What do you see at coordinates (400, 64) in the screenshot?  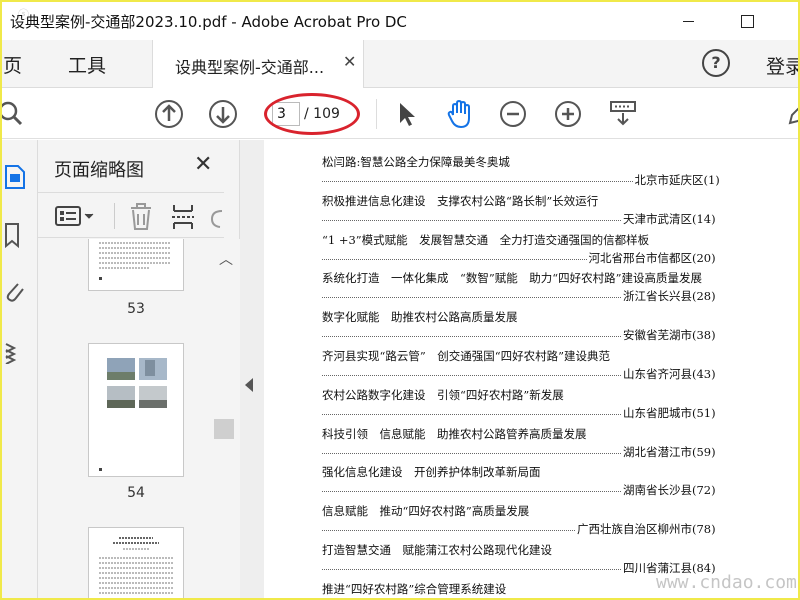 I see `tab-bar: 主页 工具 设典型案例-交通部... ✕ ? 登录` at bounding box center [400, 64].